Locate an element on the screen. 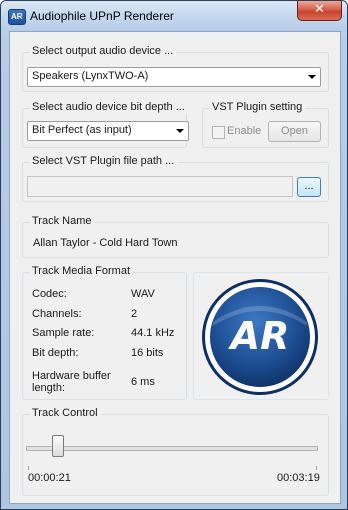 The height and width of the screenshot is (510, 348). sample-rate-value: 44.1 kHz is located at coordinates (153, 333).